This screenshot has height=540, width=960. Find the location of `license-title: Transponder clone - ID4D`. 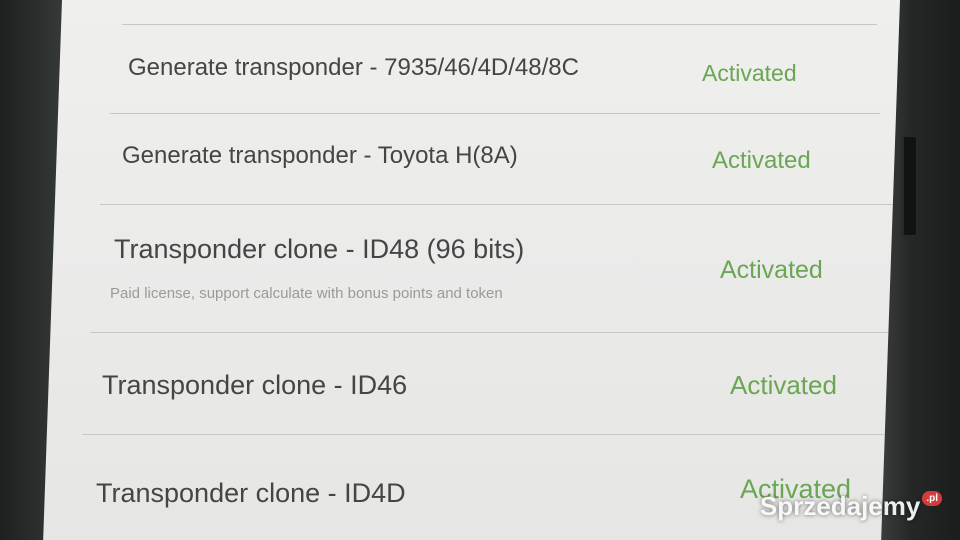

license-title: Transponder clone - ID4D is located at coordinates (251, 493).